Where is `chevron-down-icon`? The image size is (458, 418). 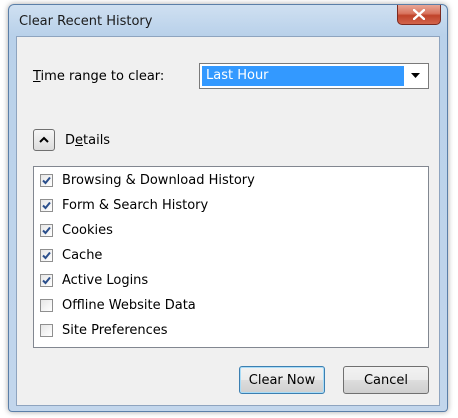
chevron-down-icon is located at coordinates (415, 75).